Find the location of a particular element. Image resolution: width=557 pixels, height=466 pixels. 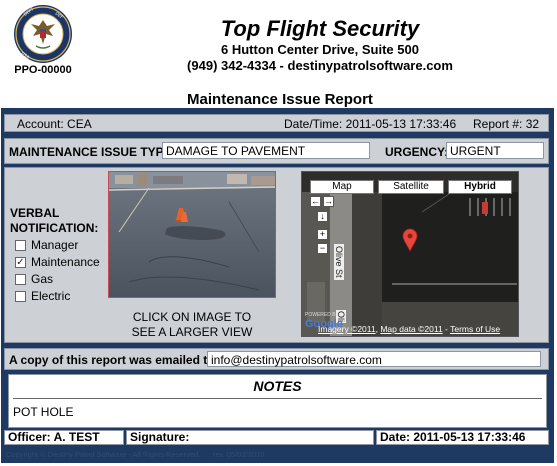

notes-box: NOTES POT HOLE is located at coordinates (277, 401).